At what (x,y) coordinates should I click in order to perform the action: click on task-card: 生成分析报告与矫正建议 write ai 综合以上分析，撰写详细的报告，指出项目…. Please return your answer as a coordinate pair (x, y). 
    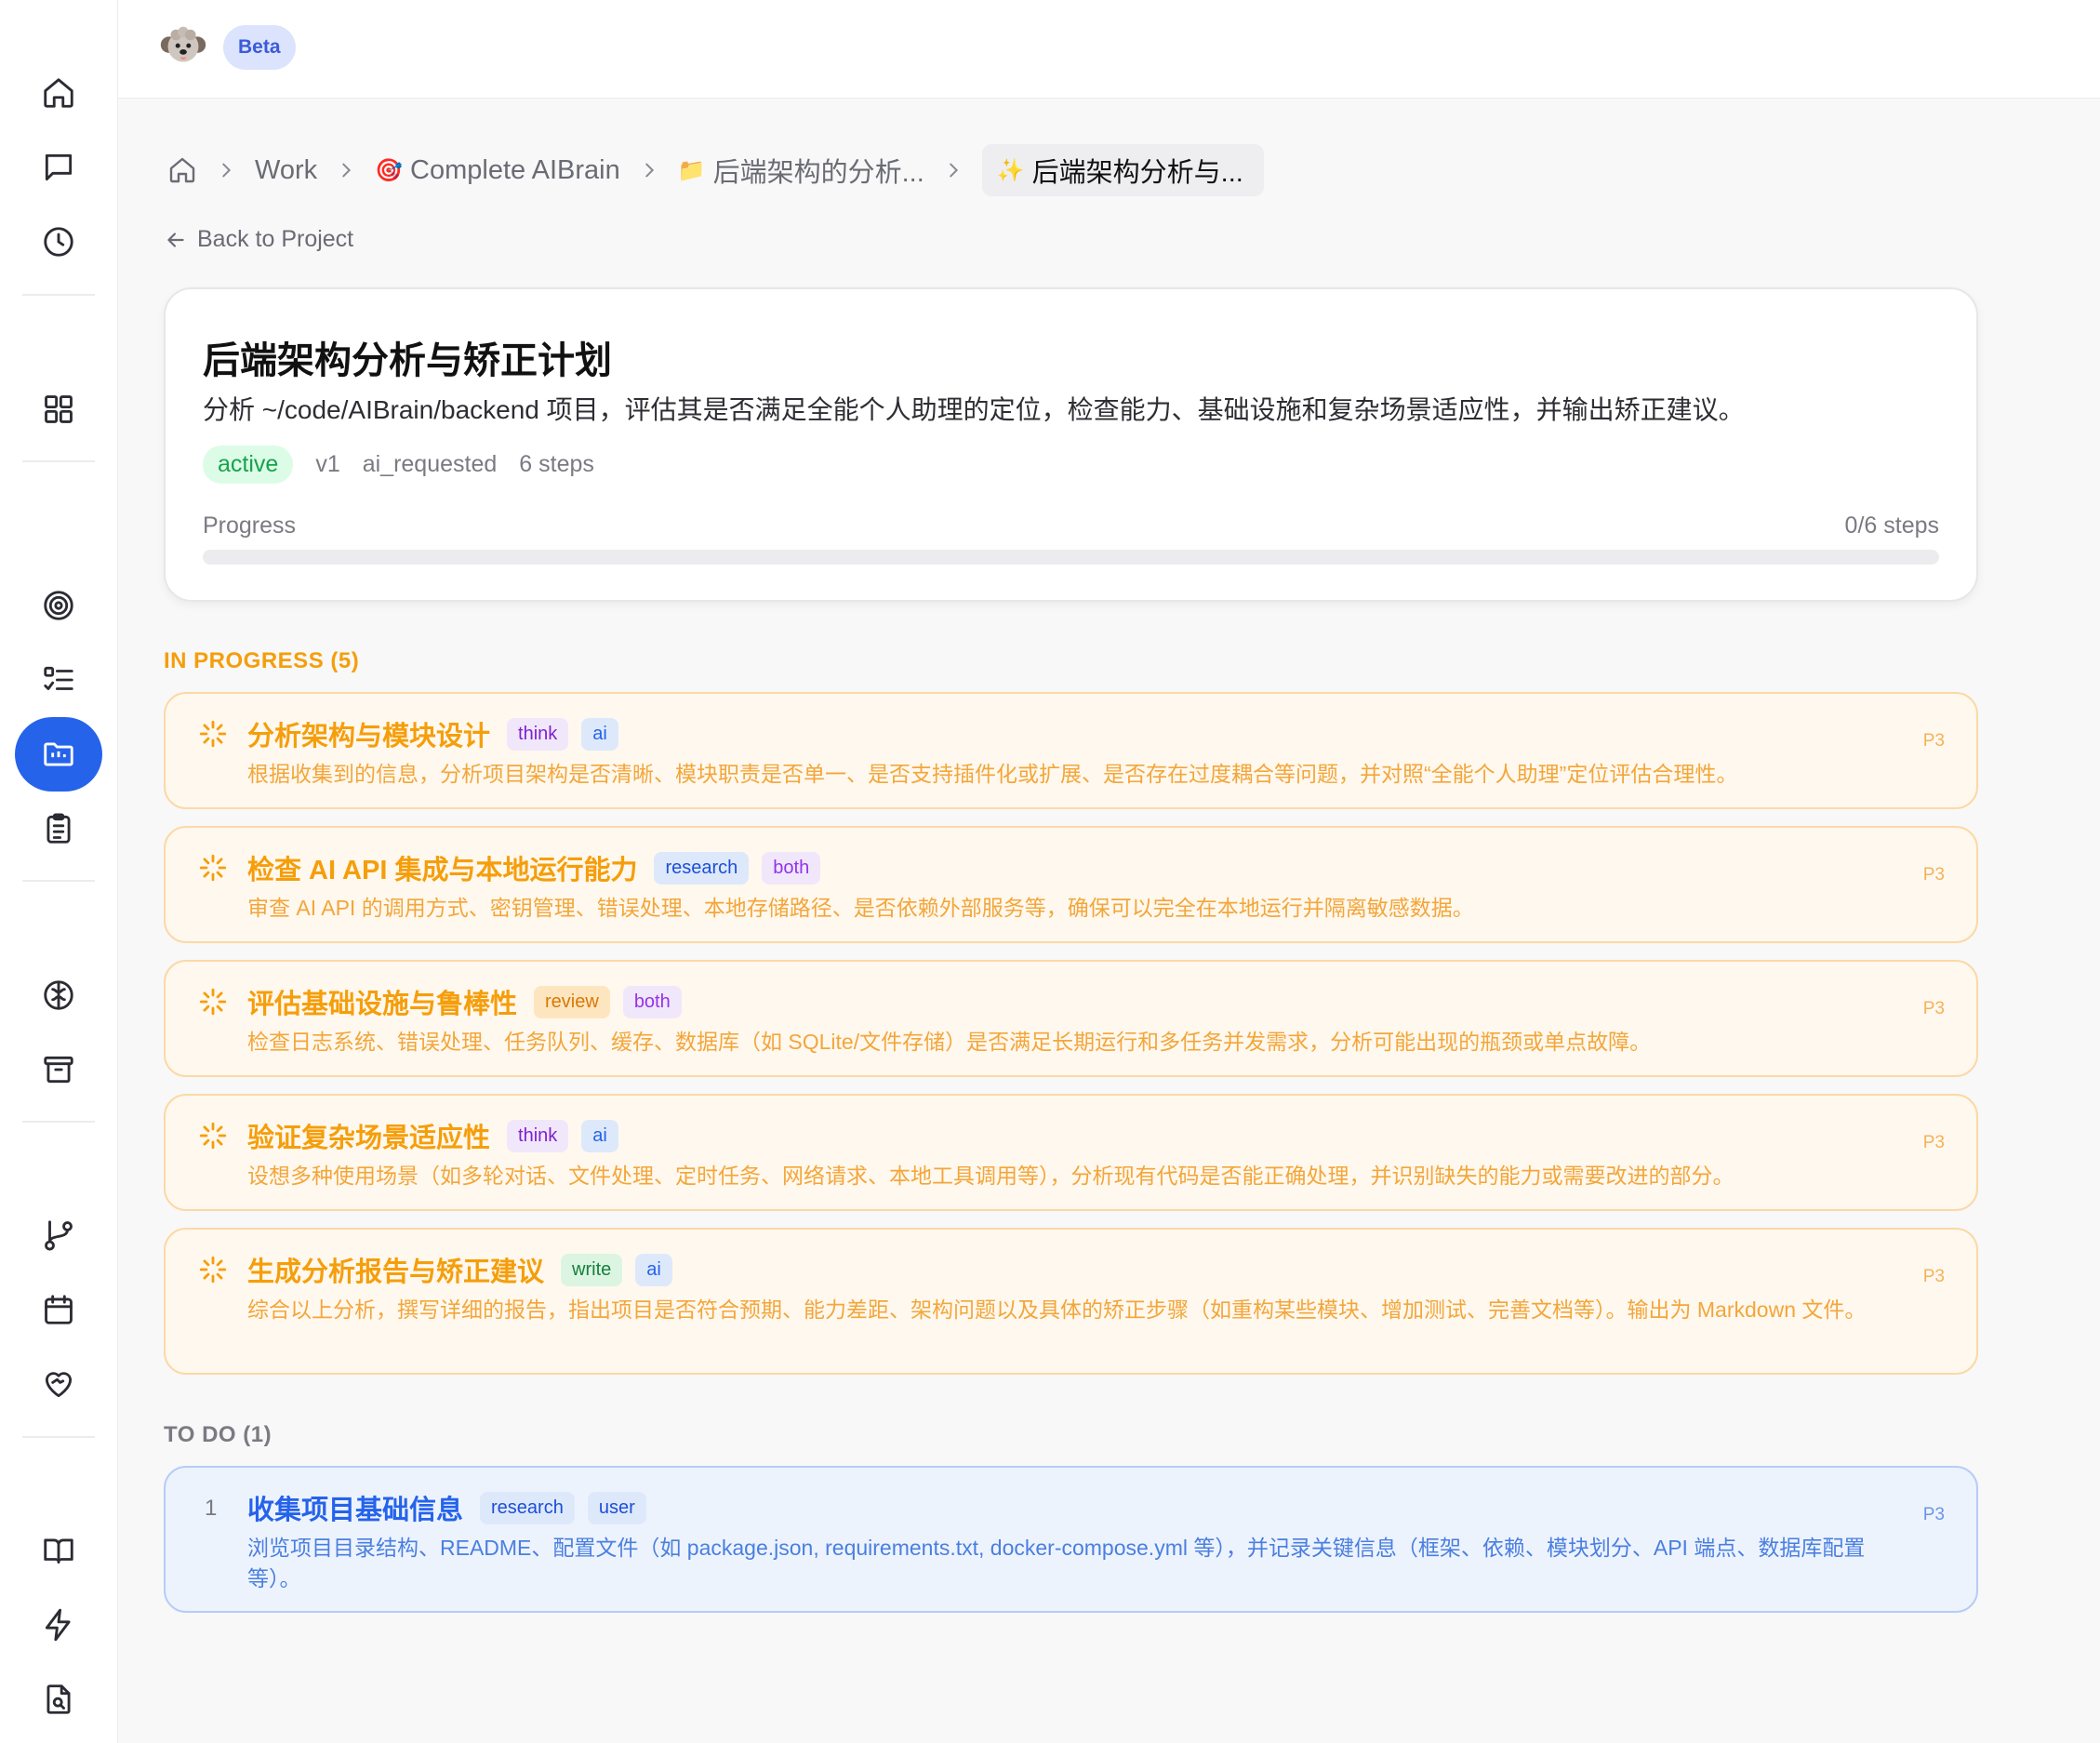
    Looking at the image, I should click on (1071, 1301).